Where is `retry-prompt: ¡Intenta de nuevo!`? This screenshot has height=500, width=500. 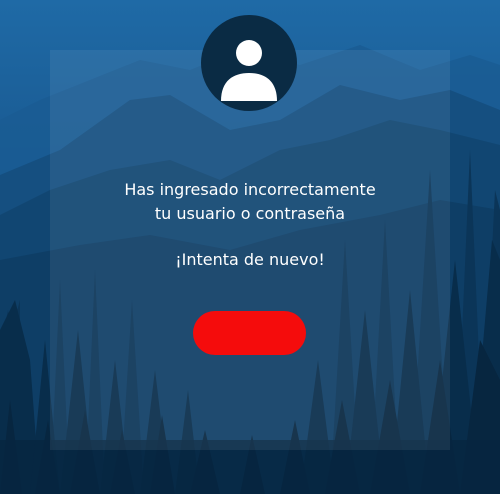 retry-prompt: ¡Intenta de nuevo! is located at coordinates (250, 259).